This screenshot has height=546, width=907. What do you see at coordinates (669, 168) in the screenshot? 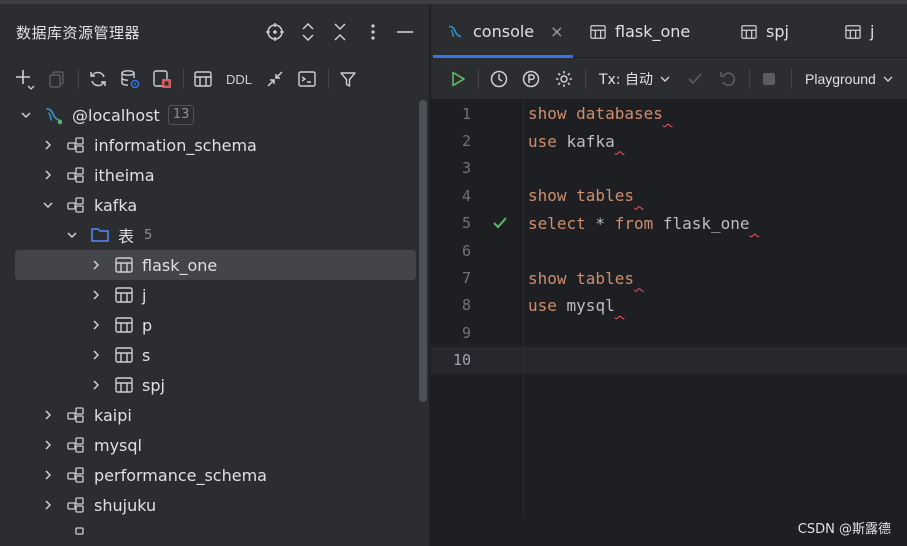
I see `code-line: 3` at bounding box center [669, 168].